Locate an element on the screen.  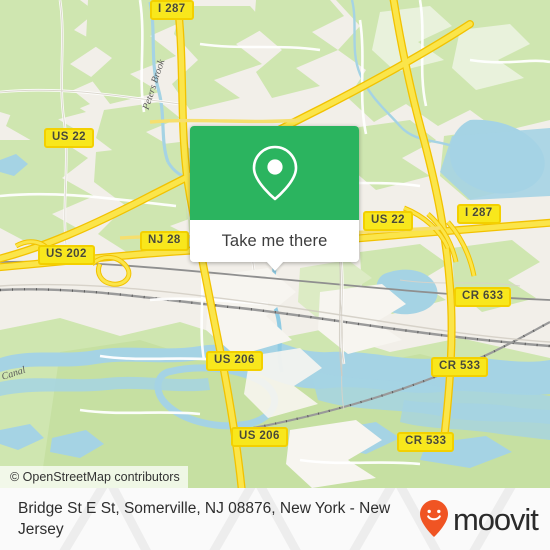
take-me-there-button: Take me there is located at coordinates (275, 241).